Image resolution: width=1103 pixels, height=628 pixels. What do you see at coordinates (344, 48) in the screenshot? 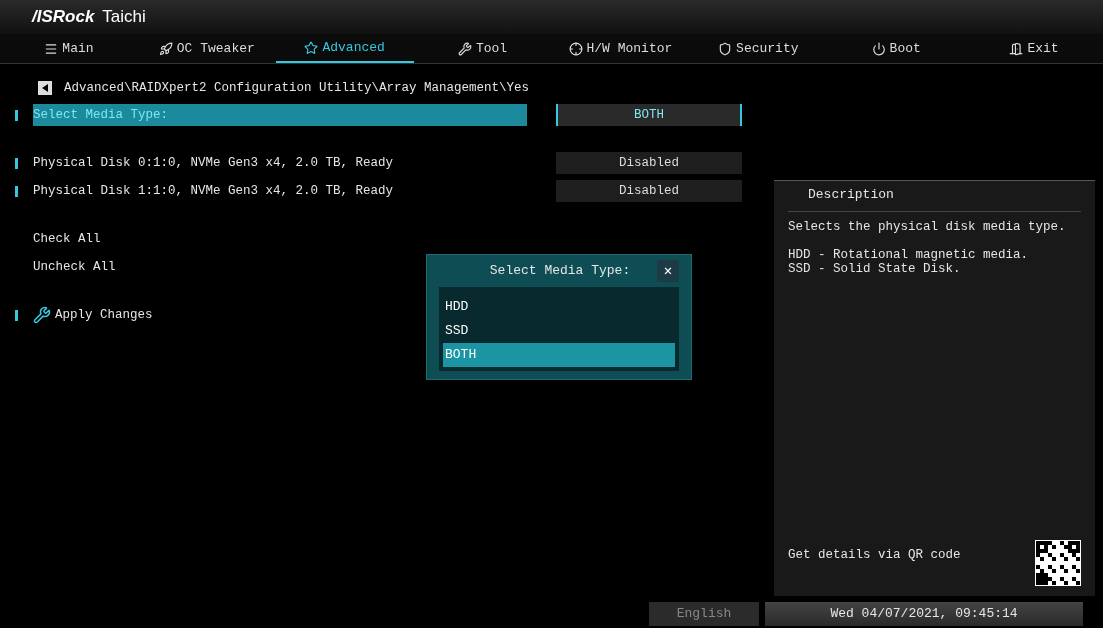
I see `menu-tab: Advanced` at bounding box center [344, 48].